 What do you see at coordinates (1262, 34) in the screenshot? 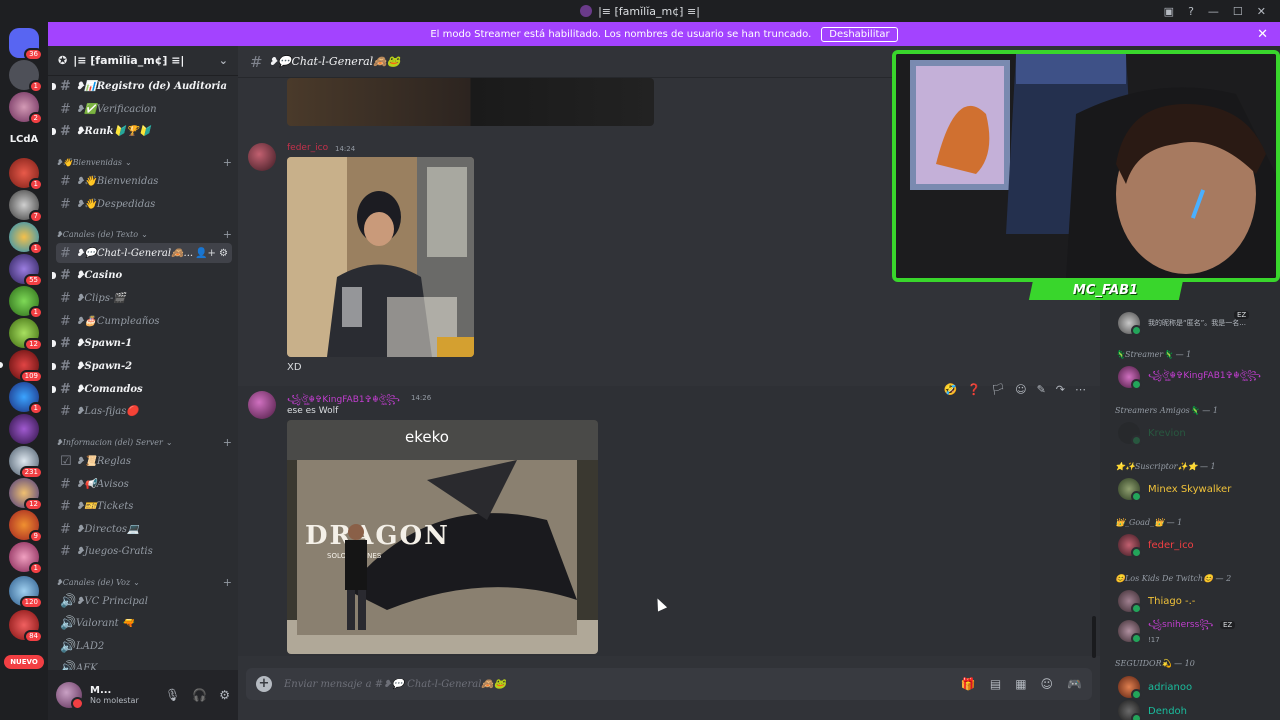
I see `close-banner-icon: ✕` at bounding box center [1262, 34].